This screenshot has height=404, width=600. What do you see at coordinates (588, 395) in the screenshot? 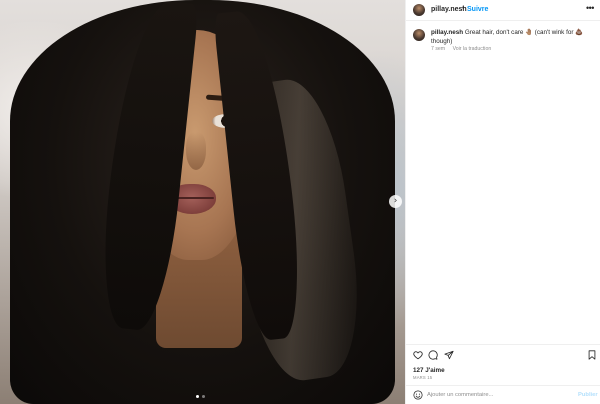
I see `publish-button: Publier` at bounding box center [588, 395].